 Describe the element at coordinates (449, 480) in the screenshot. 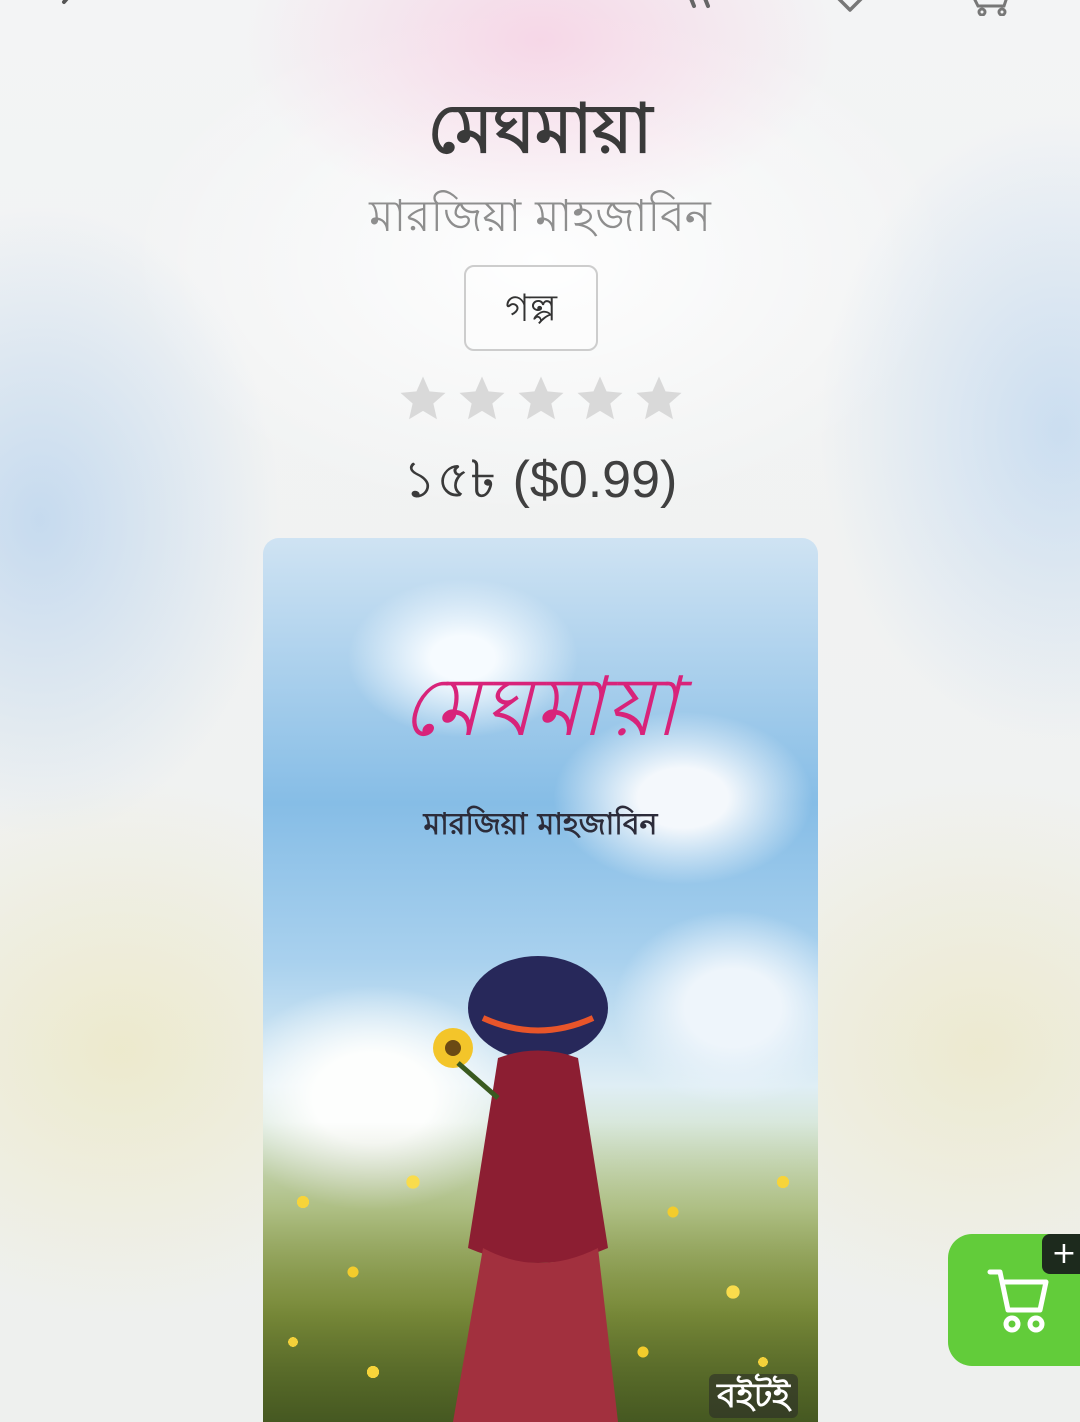

I see `price-bdt: ১৫৳` at that location.